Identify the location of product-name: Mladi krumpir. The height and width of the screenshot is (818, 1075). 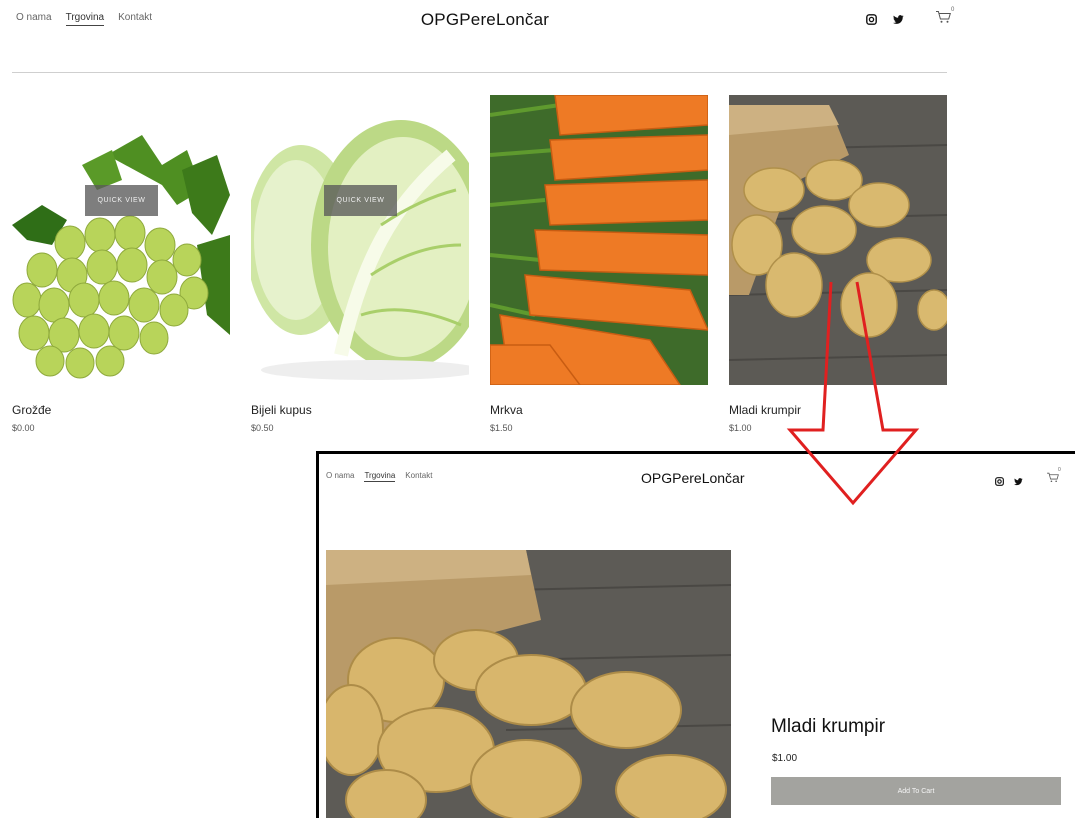
(838, 410).